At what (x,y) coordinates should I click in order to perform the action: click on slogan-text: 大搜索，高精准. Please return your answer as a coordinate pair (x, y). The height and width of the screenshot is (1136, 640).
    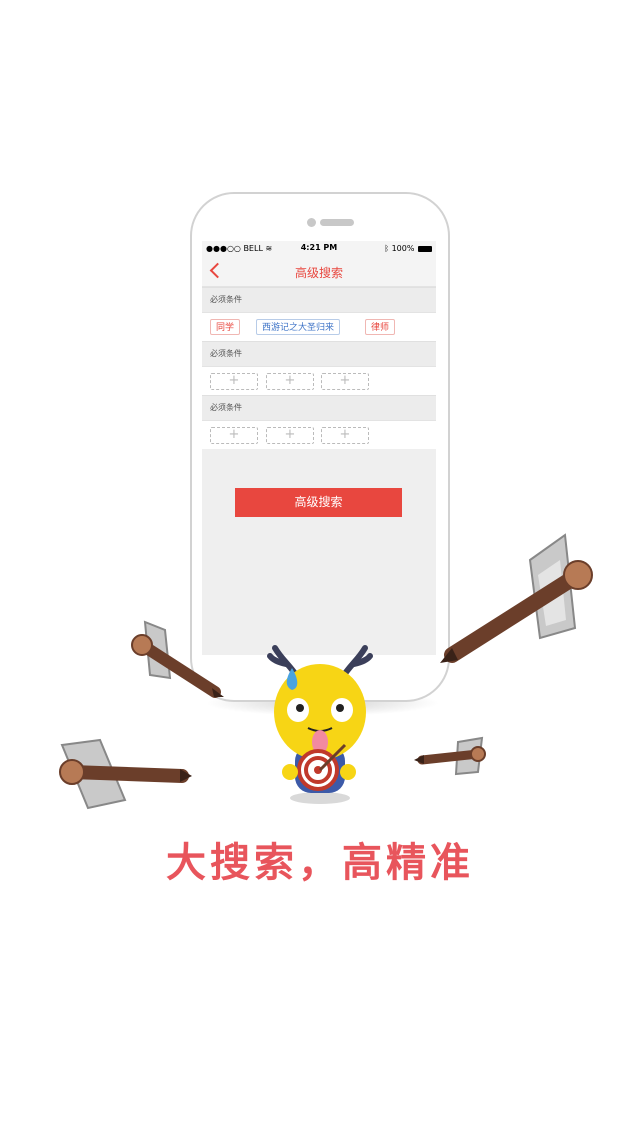
    Looking at the image, I should click on (320, 862).